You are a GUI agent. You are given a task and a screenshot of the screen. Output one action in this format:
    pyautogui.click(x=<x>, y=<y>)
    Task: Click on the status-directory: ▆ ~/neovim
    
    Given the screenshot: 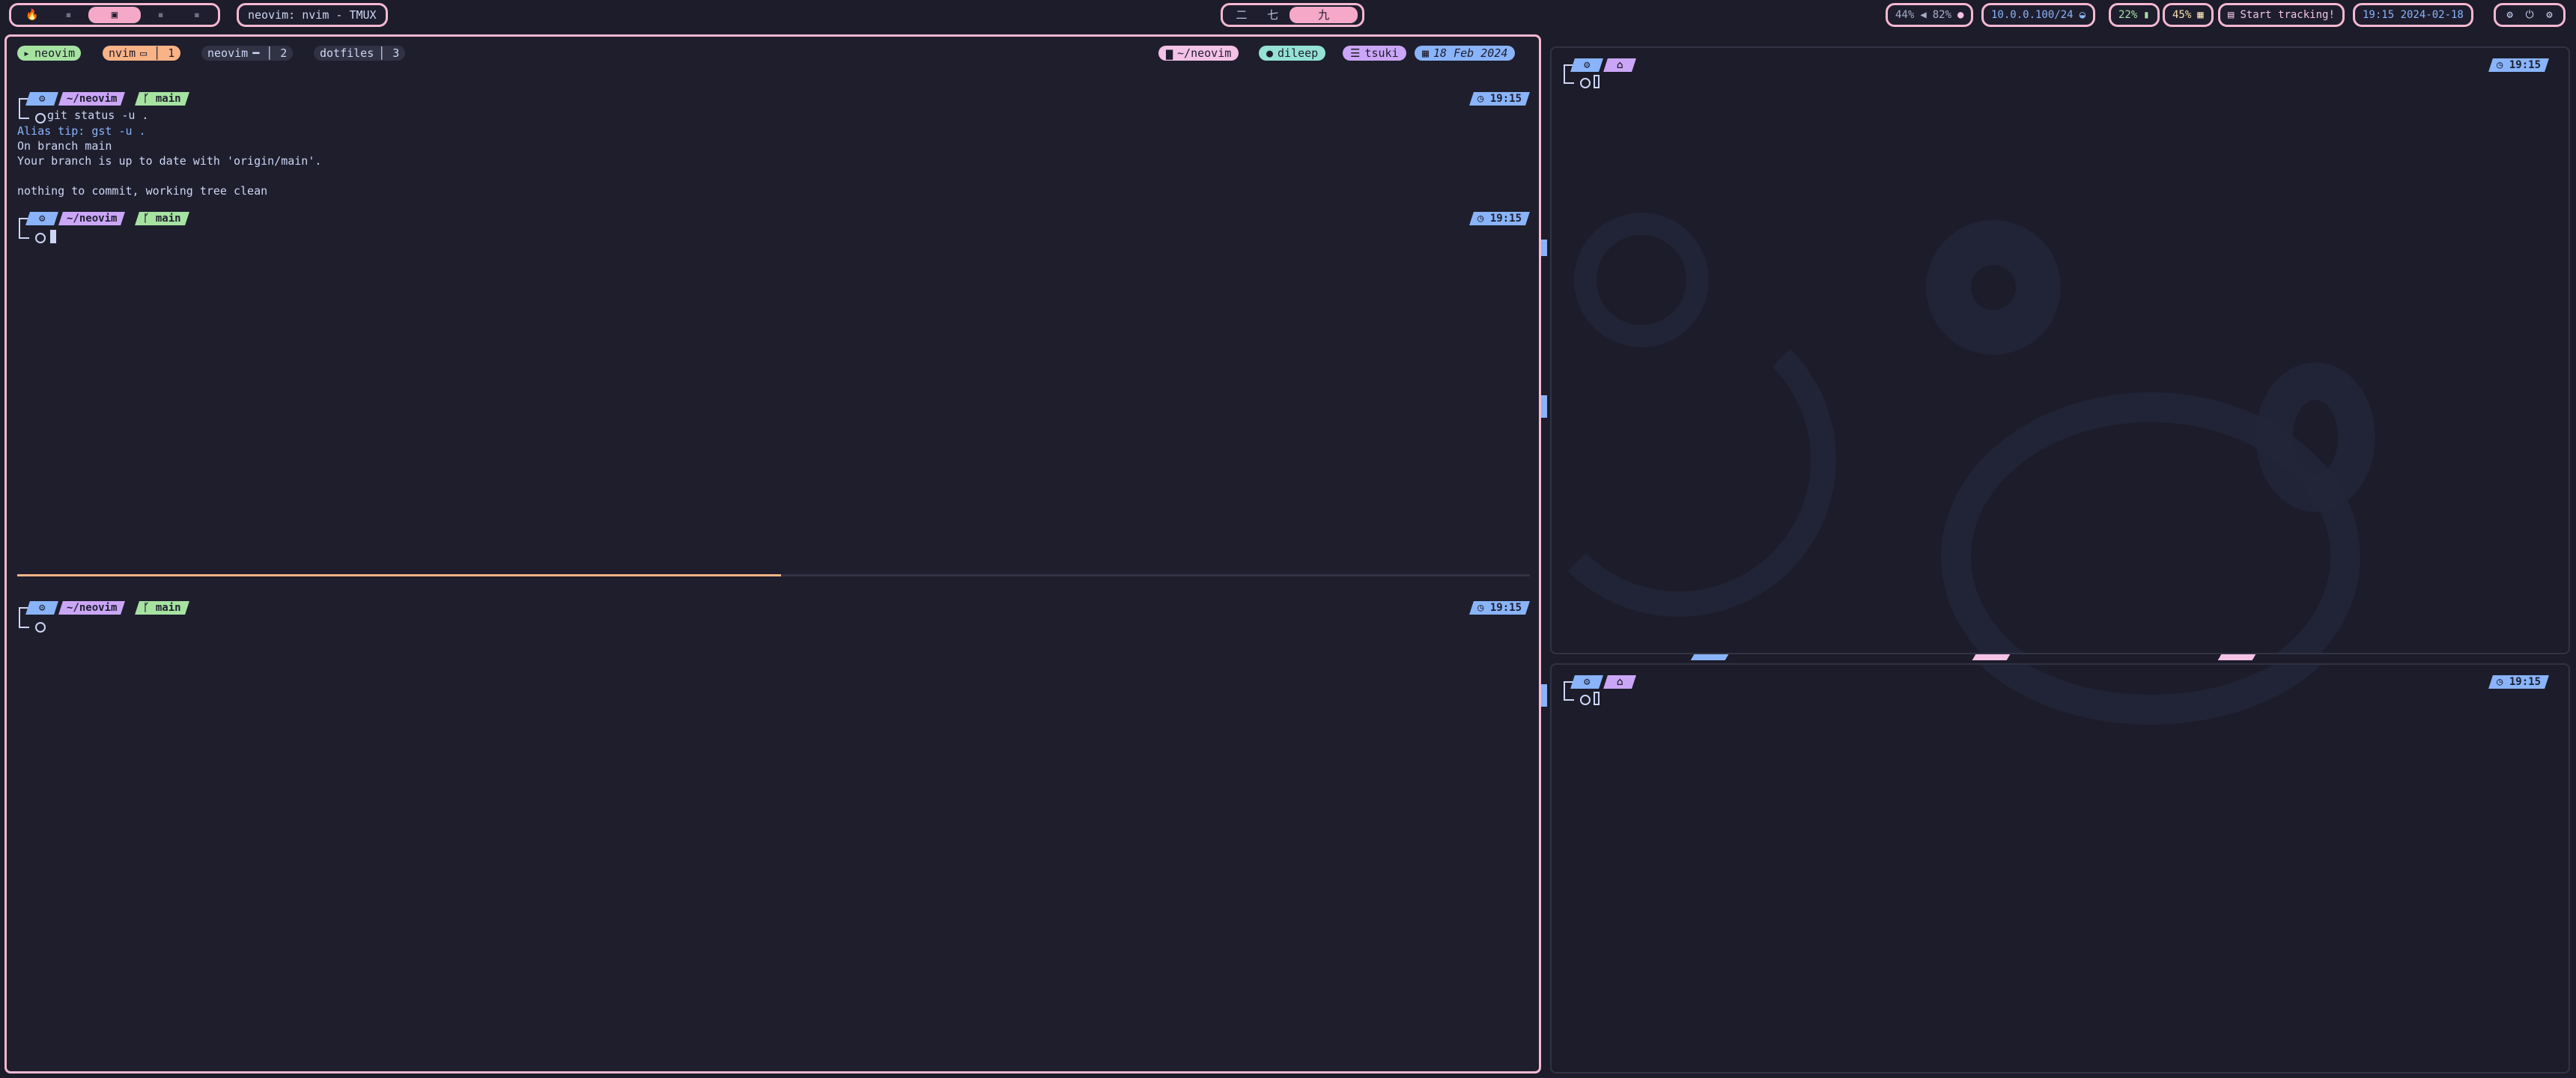 What is the action you would take?
    pyautogui.click(x=1198, y=53)
    